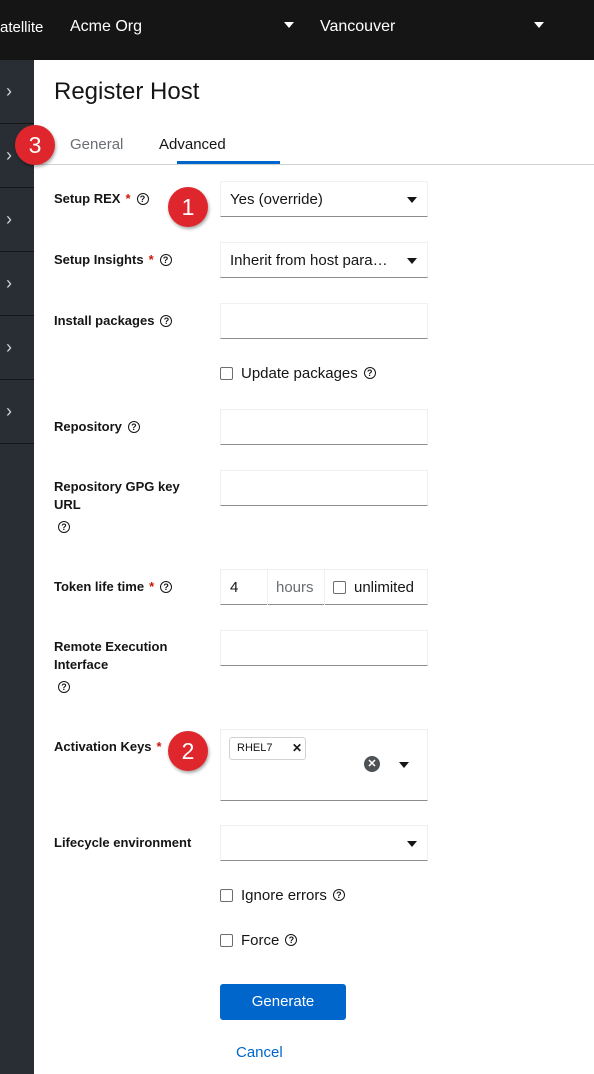 The image size is (594, 1074). I want to click on force-label: Force, so click(260, 940).